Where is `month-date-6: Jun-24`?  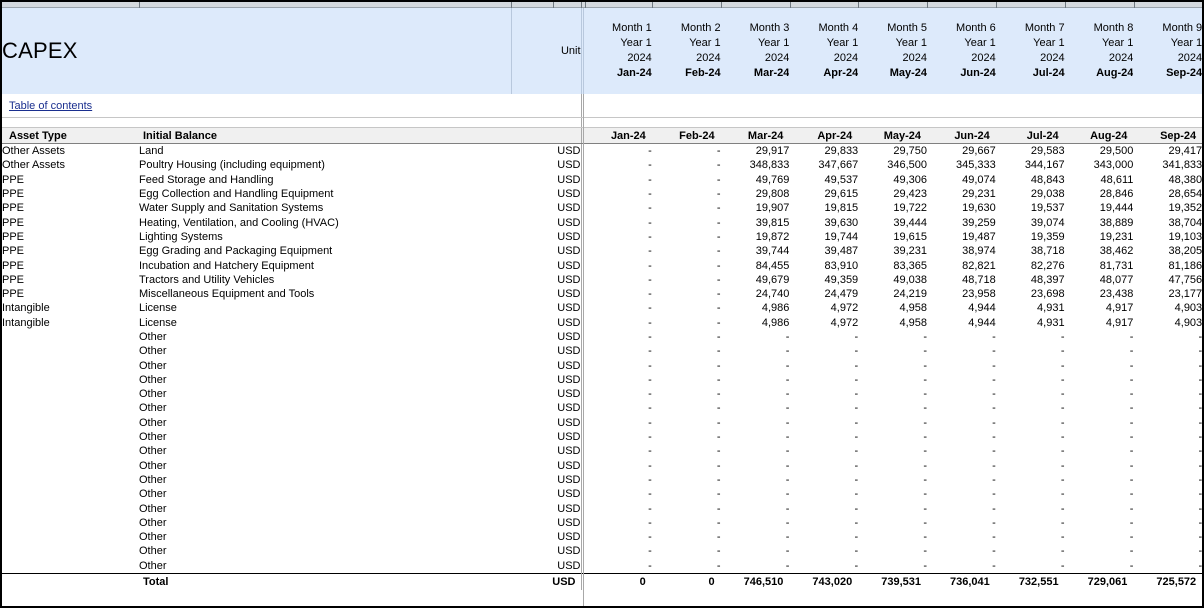 month-date-6: Jun-24 is located at coordinates (978, 73).